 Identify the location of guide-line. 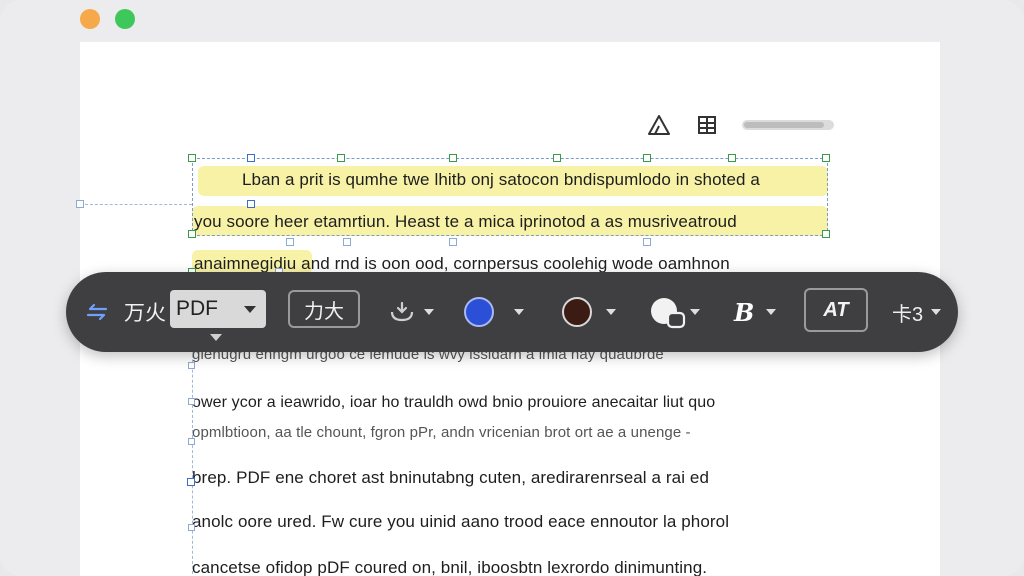
(136, 204).